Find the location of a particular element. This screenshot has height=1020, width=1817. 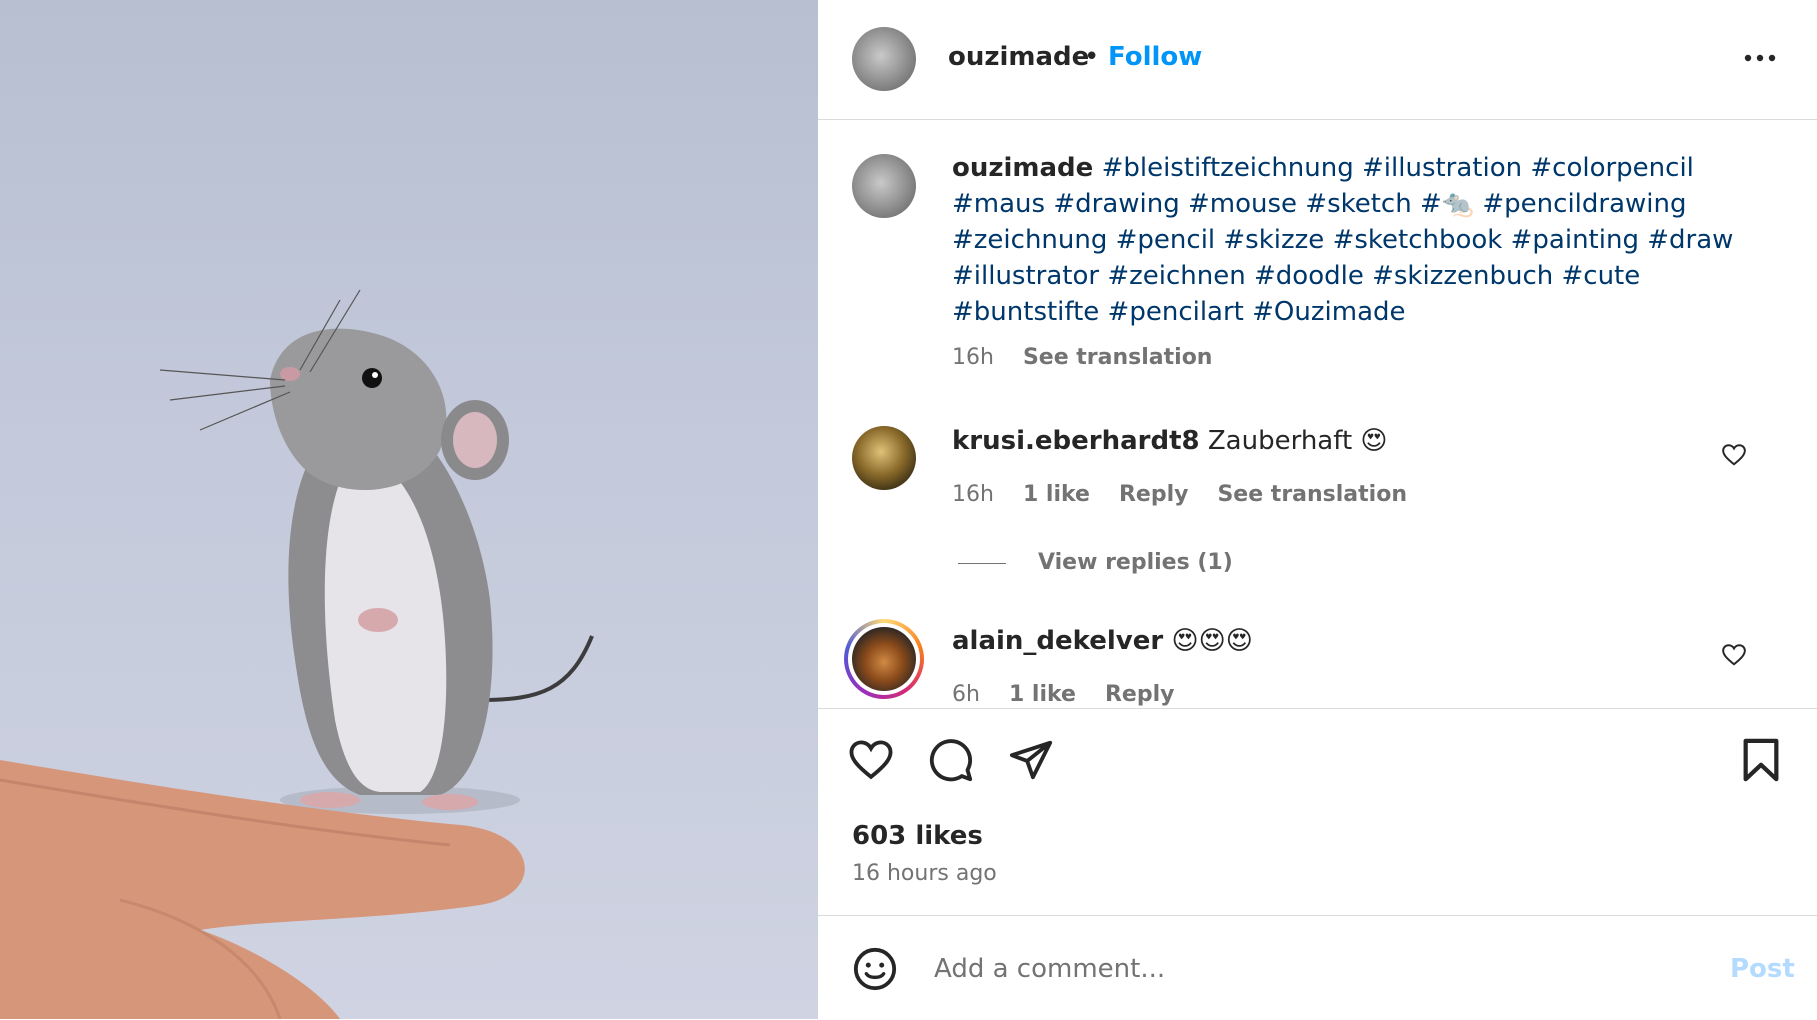

save-bookmark-icon is located at coordinates (1761, 760).